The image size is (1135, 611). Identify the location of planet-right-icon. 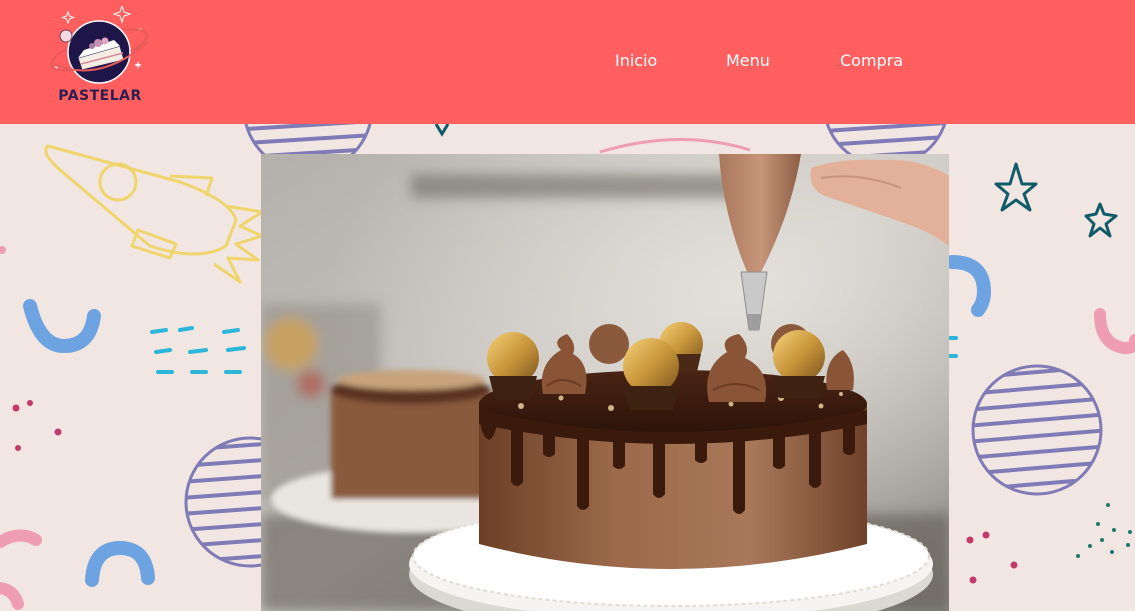
(1037, 430).